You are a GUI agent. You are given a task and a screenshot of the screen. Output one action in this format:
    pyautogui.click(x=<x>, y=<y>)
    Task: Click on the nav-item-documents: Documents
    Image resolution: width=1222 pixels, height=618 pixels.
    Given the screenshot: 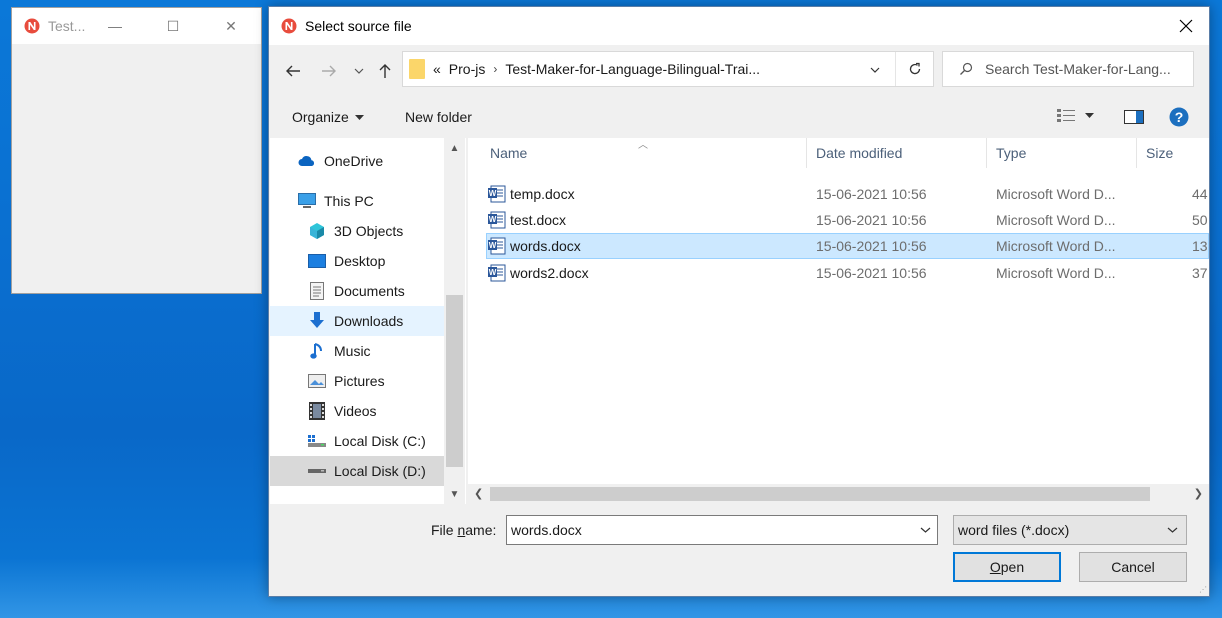 What is the action you would take?
    pyautogui.click(x=376, y=291)
    